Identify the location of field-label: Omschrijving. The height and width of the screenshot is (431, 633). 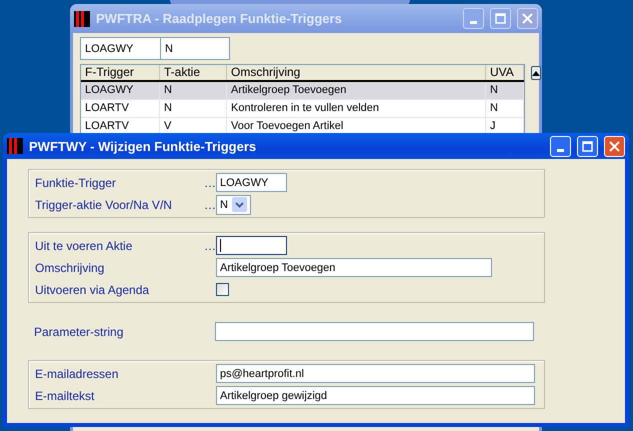
(70, 267).